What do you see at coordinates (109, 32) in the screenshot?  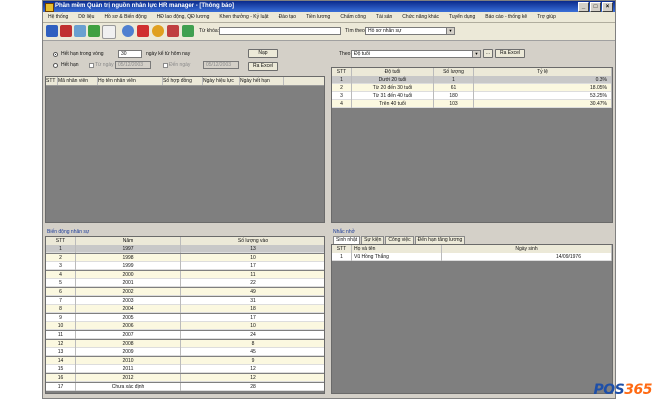 I see `blank-page-icon` at bounding box center [109, 32].